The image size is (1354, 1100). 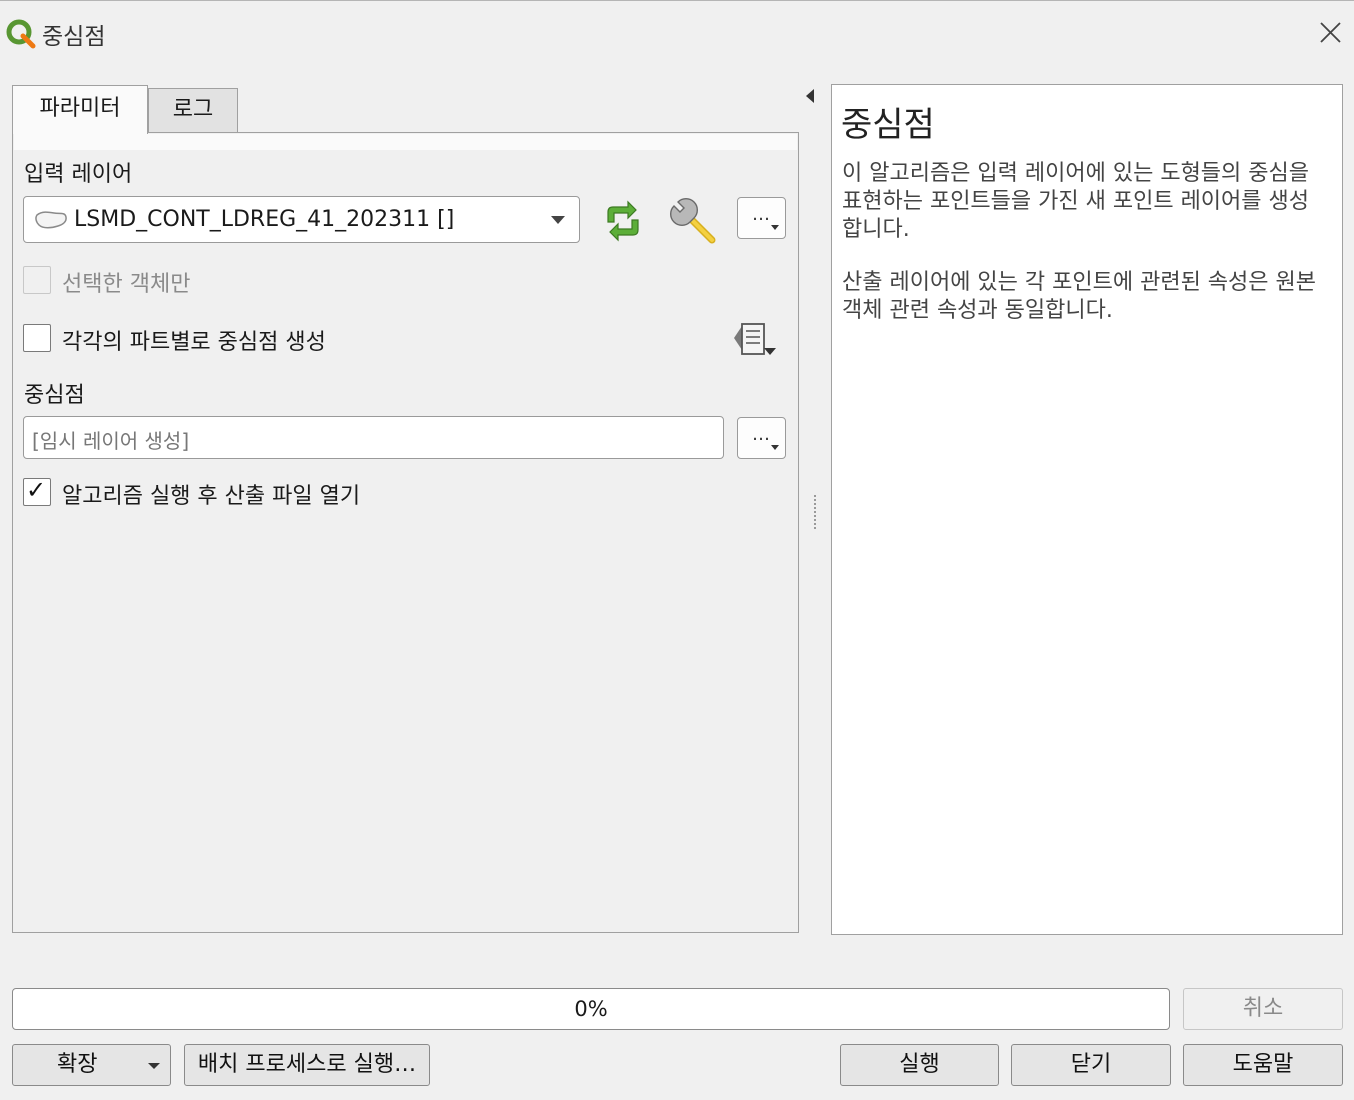 I want to click on window-title: 중심점, so click(x=74, y=37).